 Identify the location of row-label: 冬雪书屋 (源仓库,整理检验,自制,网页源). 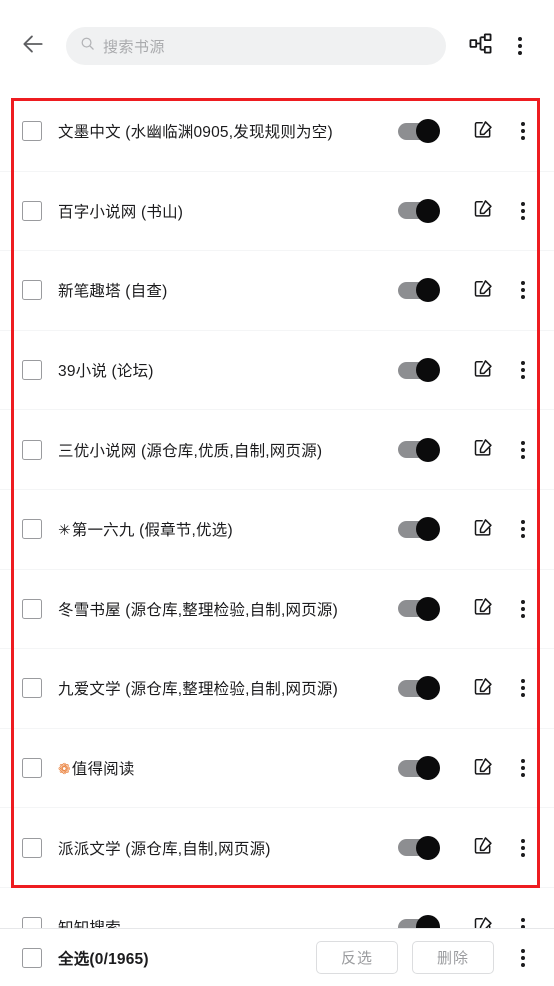
(228, 609).